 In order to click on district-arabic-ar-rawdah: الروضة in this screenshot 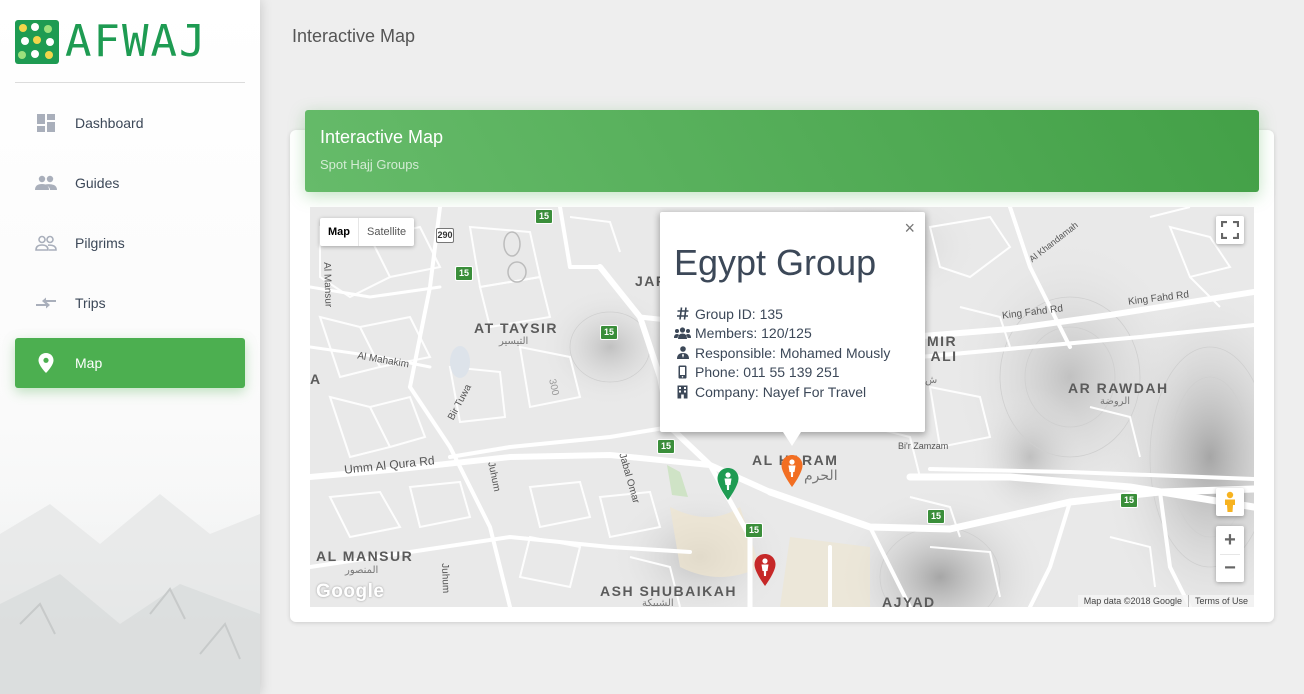, I will do `click(1115, 401)`.